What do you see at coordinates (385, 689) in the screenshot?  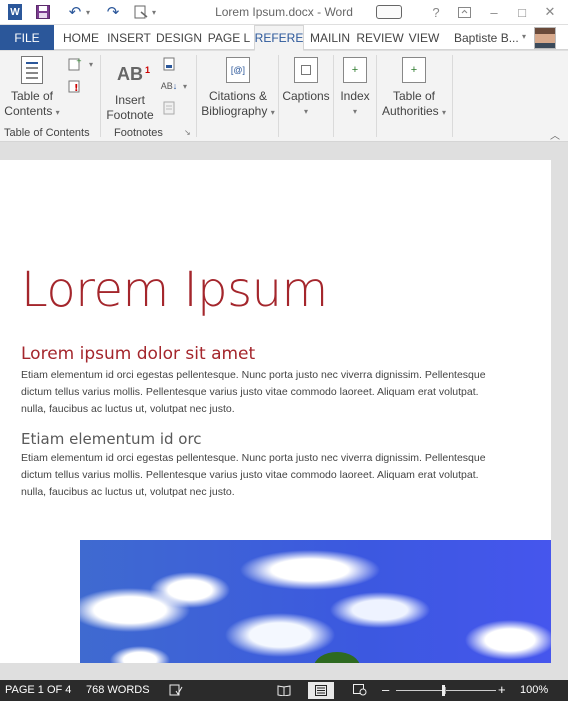 I see `zoom-out-button: –` at bounding box center [385, 689].